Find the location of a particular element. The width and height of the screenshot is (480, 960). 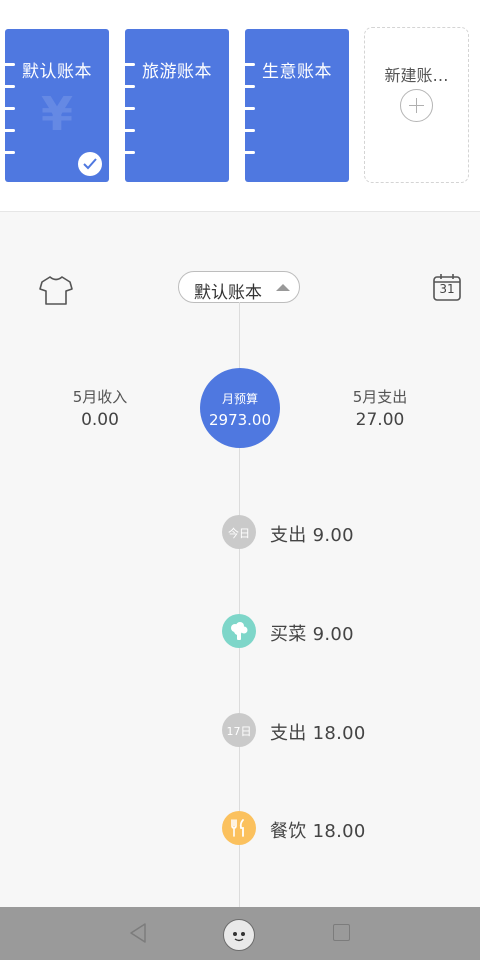

calendar-icon: 31 is located at coordinates (447, 289).